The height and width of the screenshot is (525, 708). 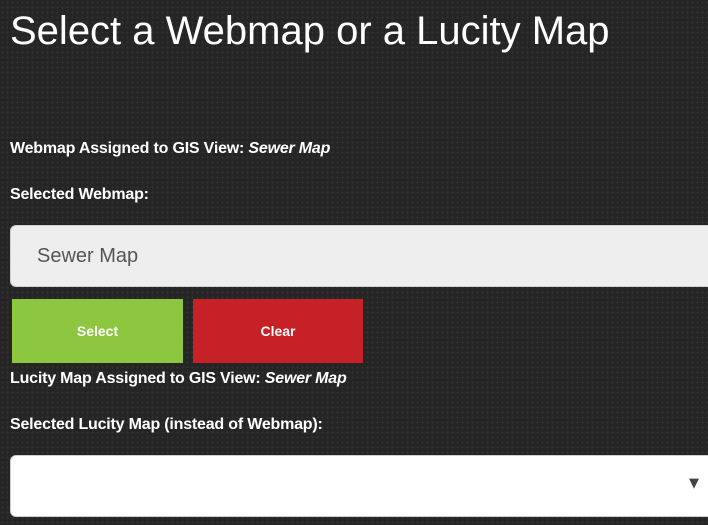 I want to click on lucity-assigned-caption: Lucity Map Assigned to GIS View:, so click(x=135, y=378).